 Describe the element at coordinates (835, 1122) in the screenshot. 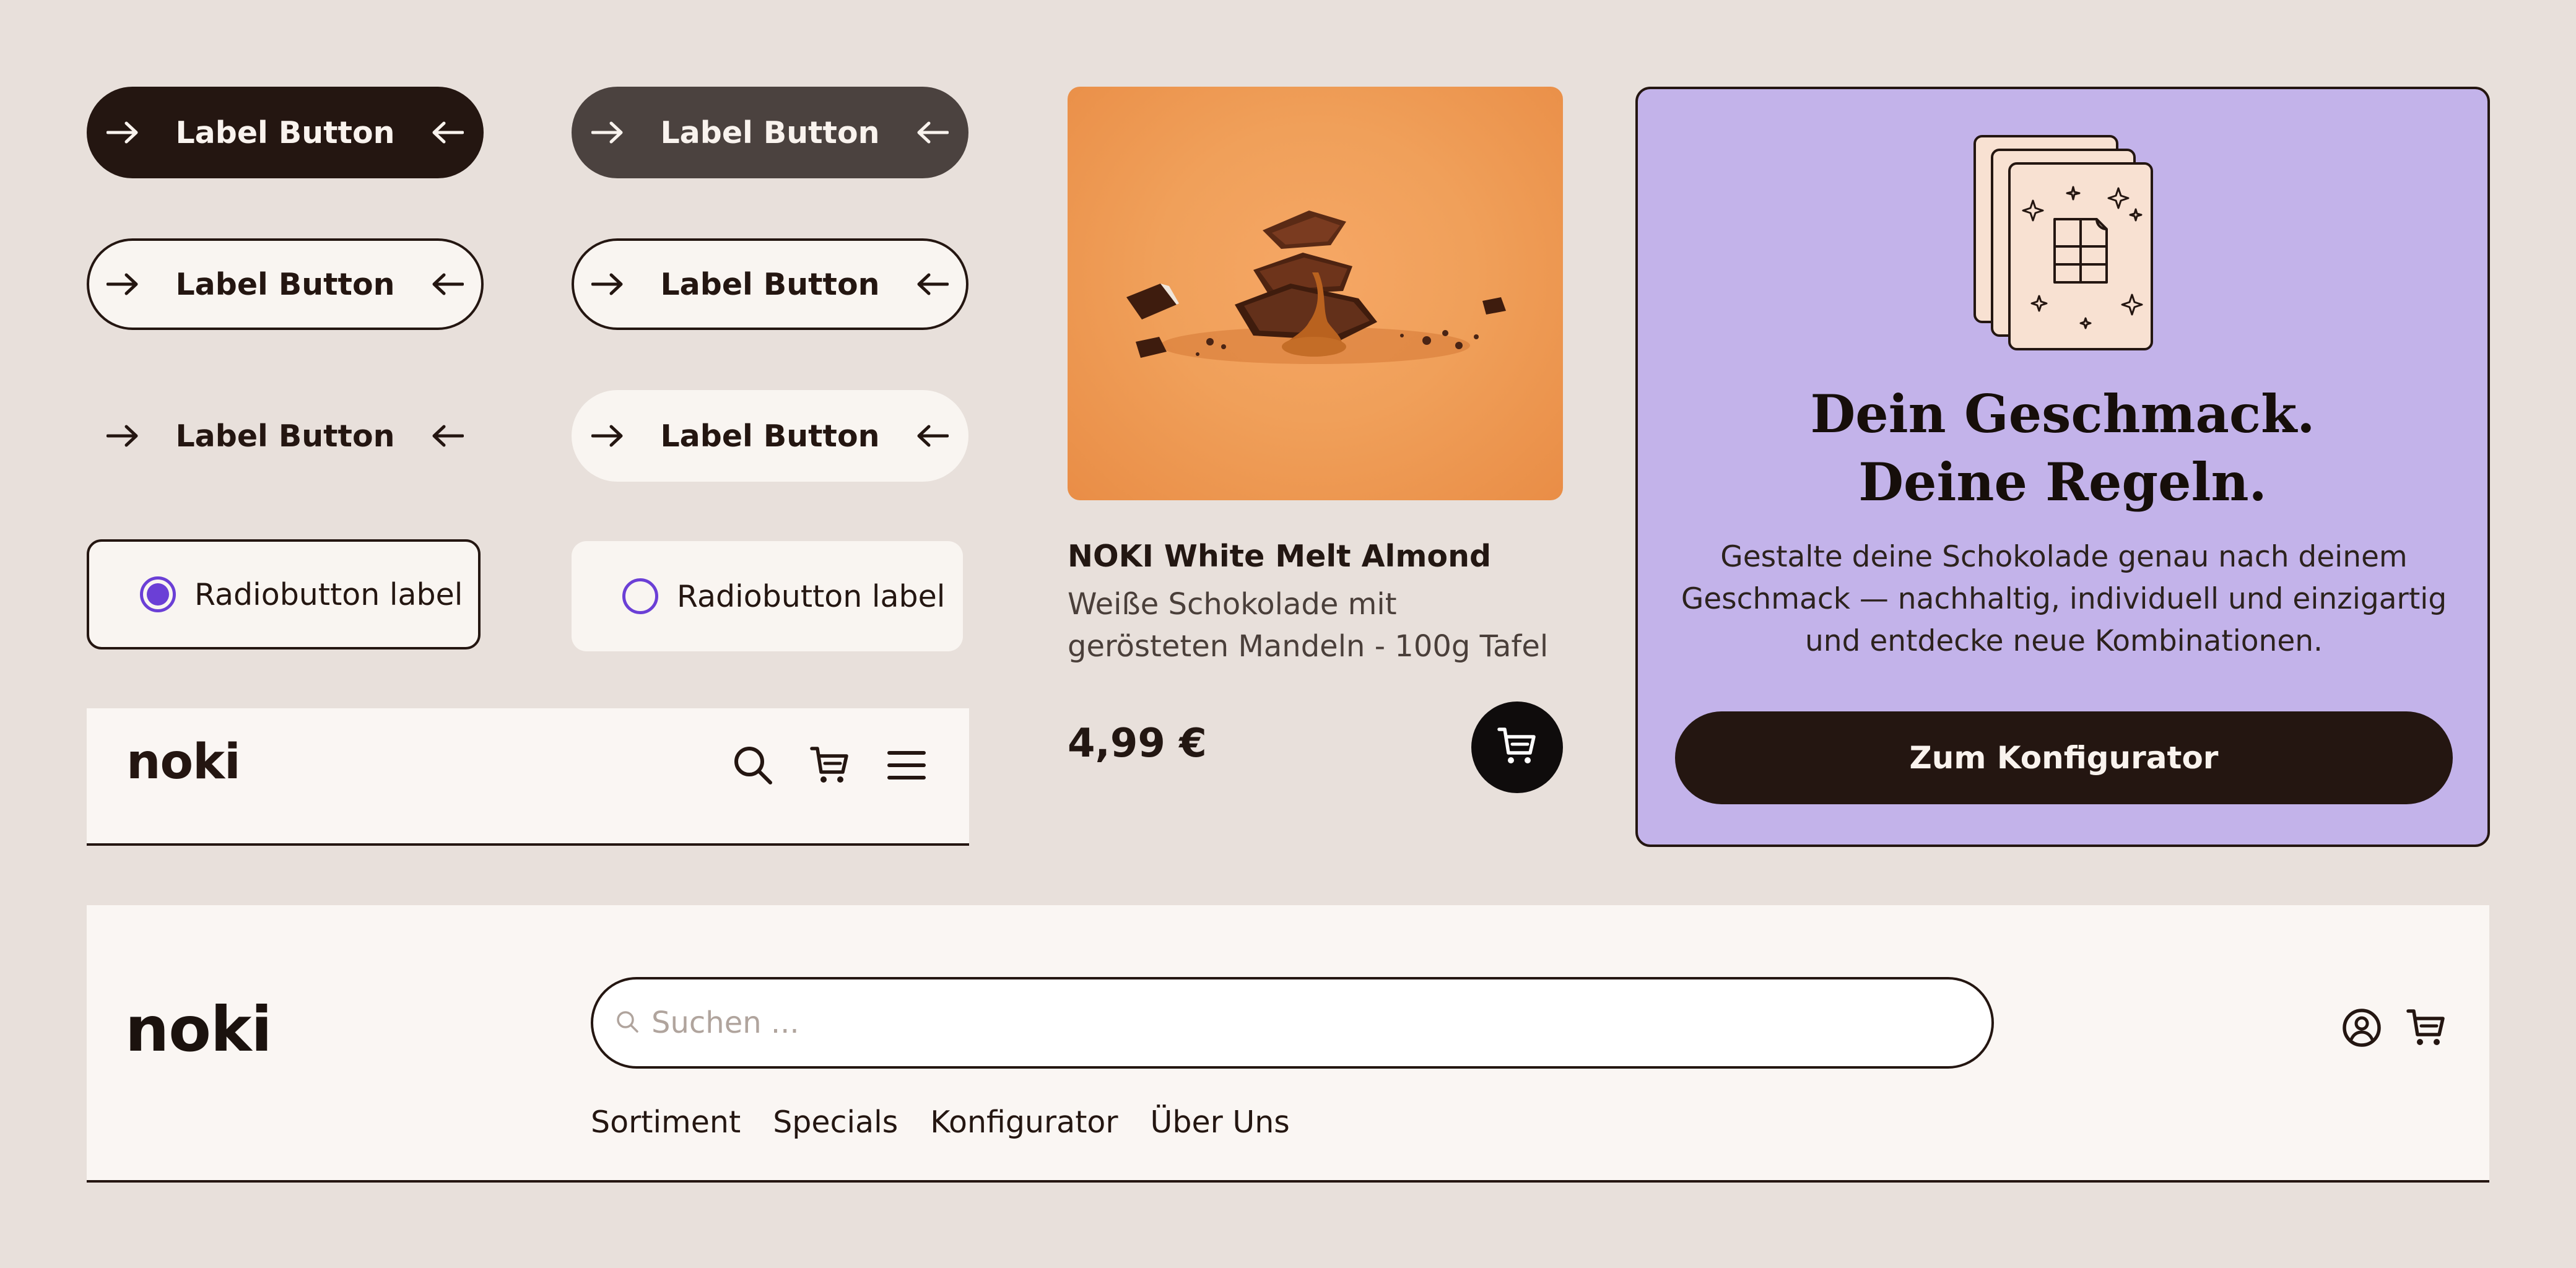

I see `nav-link-specials: Specials` at that location.